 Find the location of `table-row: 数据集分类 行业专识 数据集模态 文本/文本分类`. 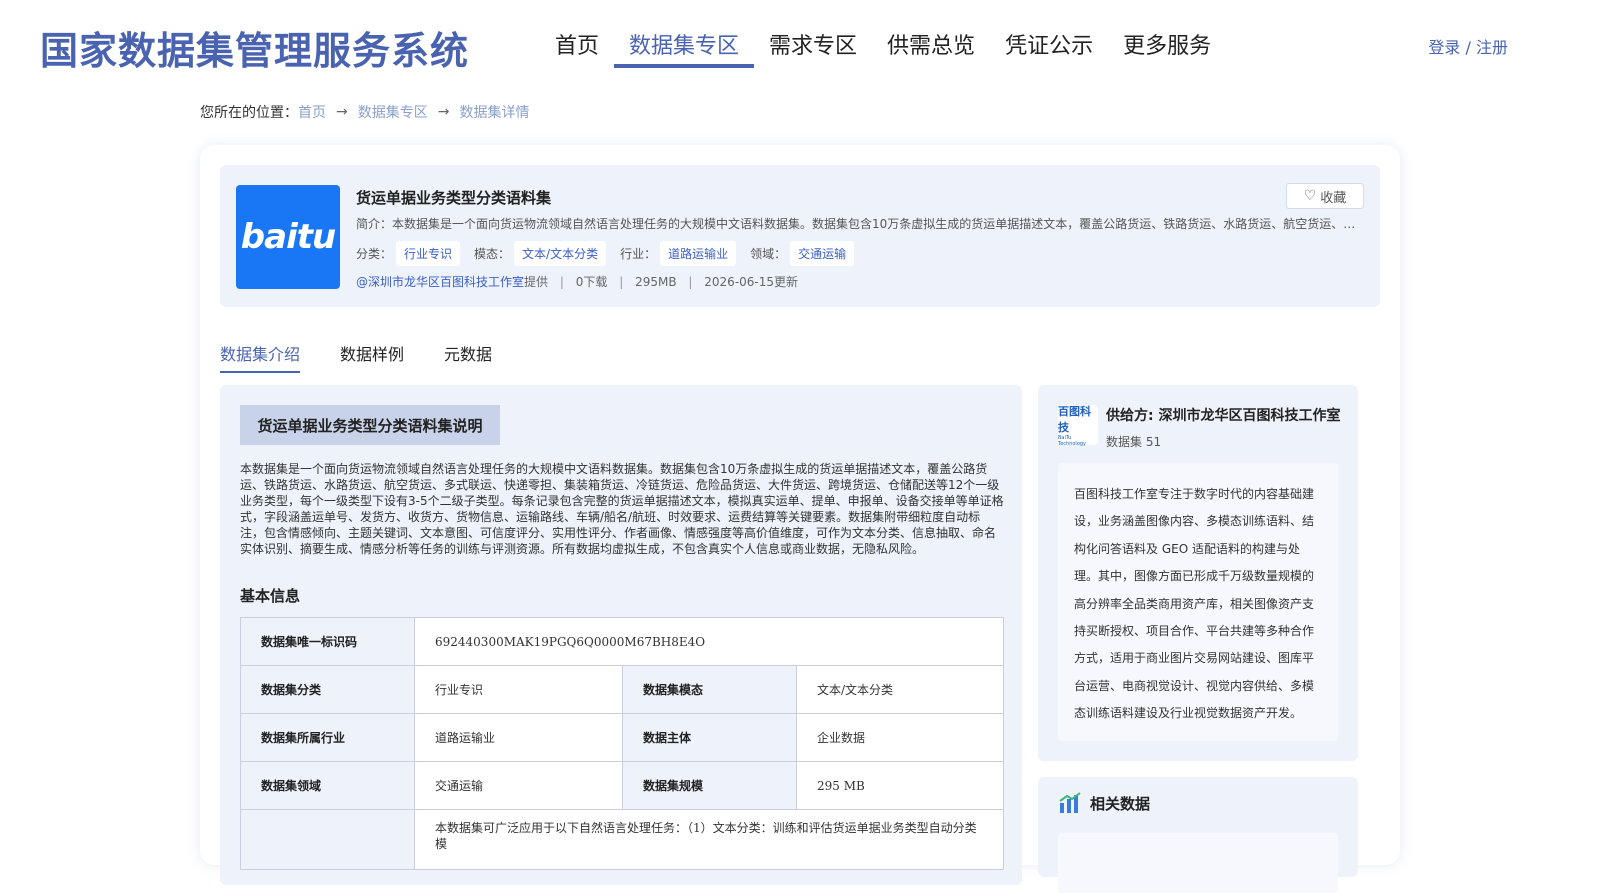

table-row: 数据集分类 行业专识 数据集模态 文本/文本分类 is located at coordinates (622, 689).